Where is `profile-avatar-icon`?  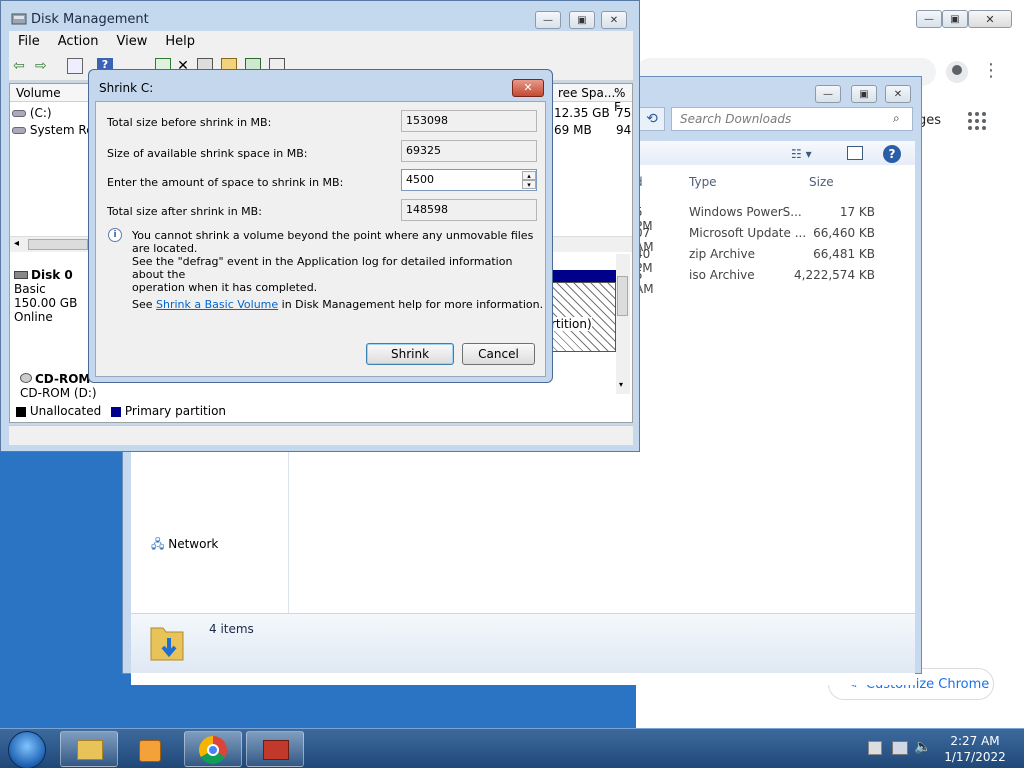 profile-avatar-icon is located at coordinates (957, 72).